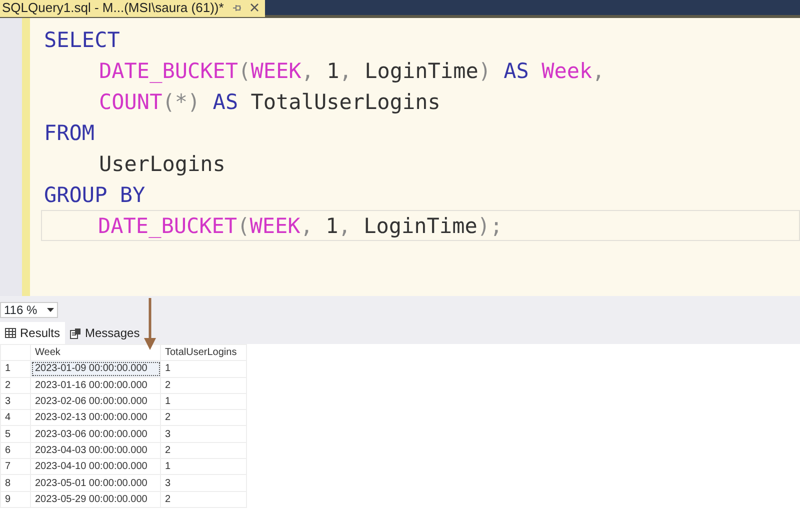 The width and height of the screenshot is (800, 510). I want to click on table-cell: 2023-05-29 00:00:00.000, so click(95, 499).